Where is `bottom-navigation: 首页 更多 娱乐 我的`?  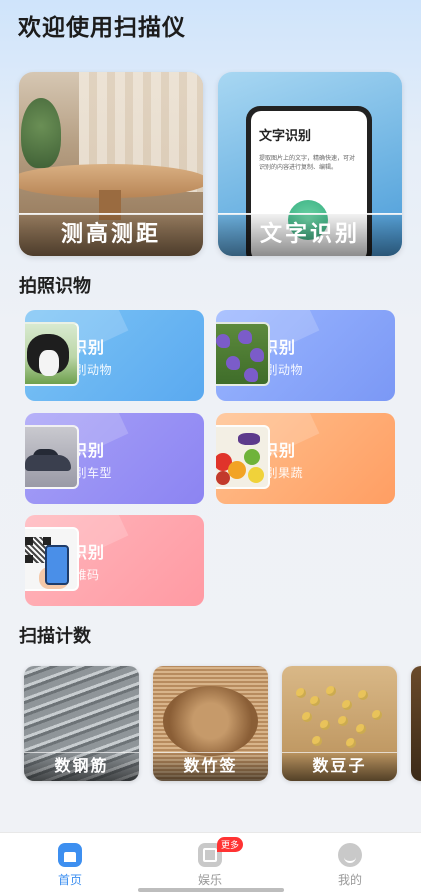
bottom-navigation: 首页 更多 娱乐 我的 is located at coordinates (210, 864).